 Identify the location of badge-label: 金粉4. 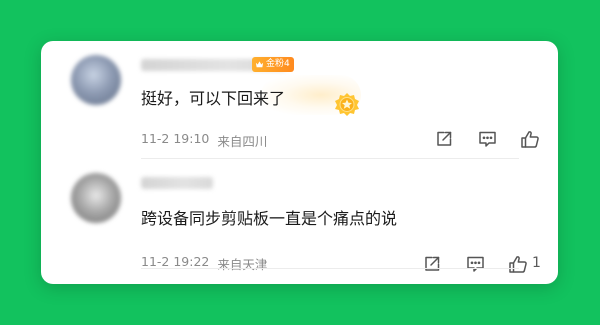
(278, 64).